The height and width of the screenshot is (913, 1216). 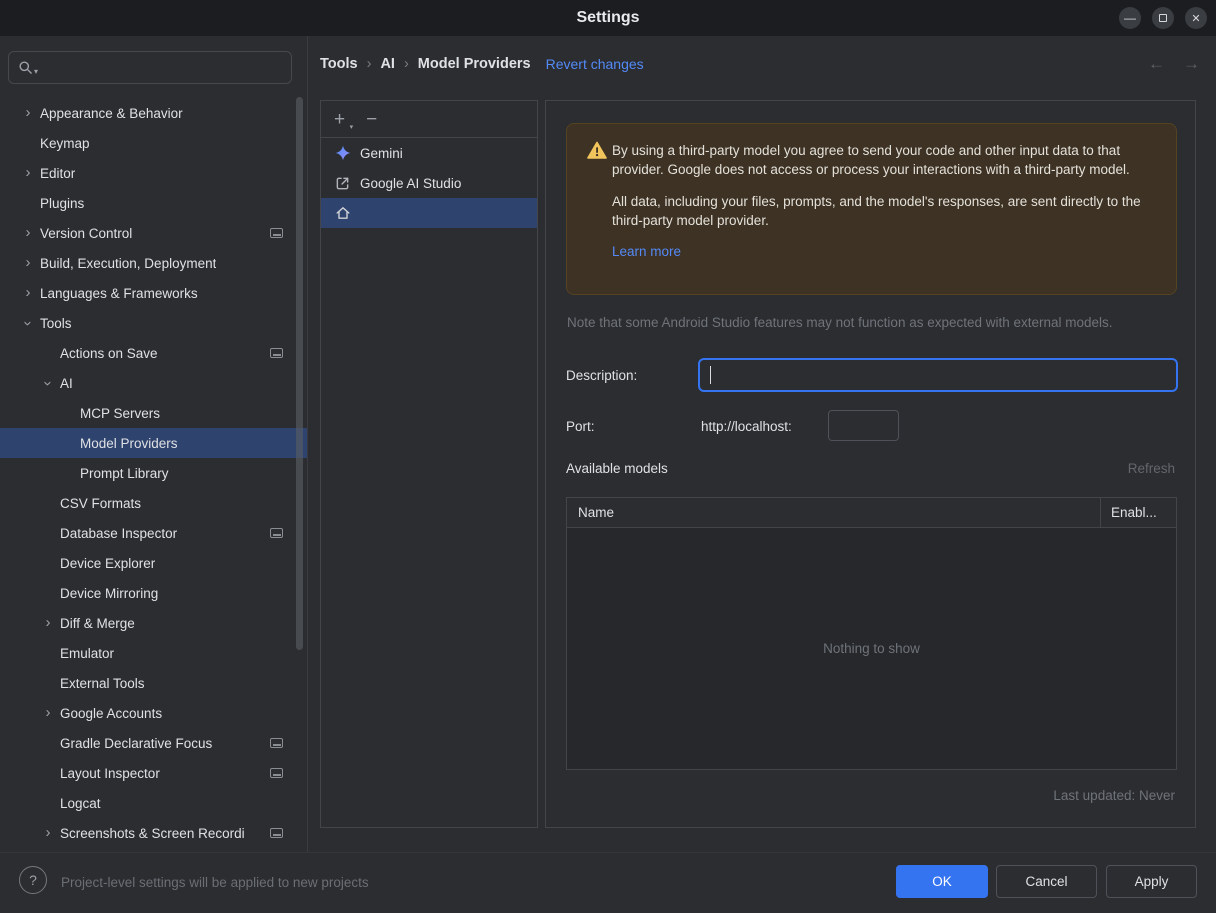 I want to click on tree-item-label: CSV Formats, so click(x=101, y=503).